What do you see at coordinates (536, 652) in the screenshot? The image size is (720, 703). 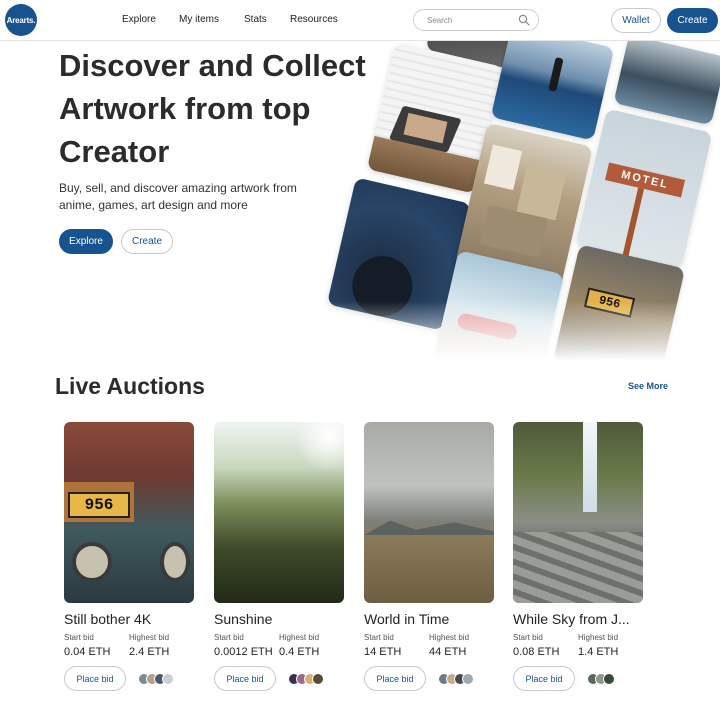 I see `start-bid-value: 0.08 ETH` at bounding box center [536, 652].